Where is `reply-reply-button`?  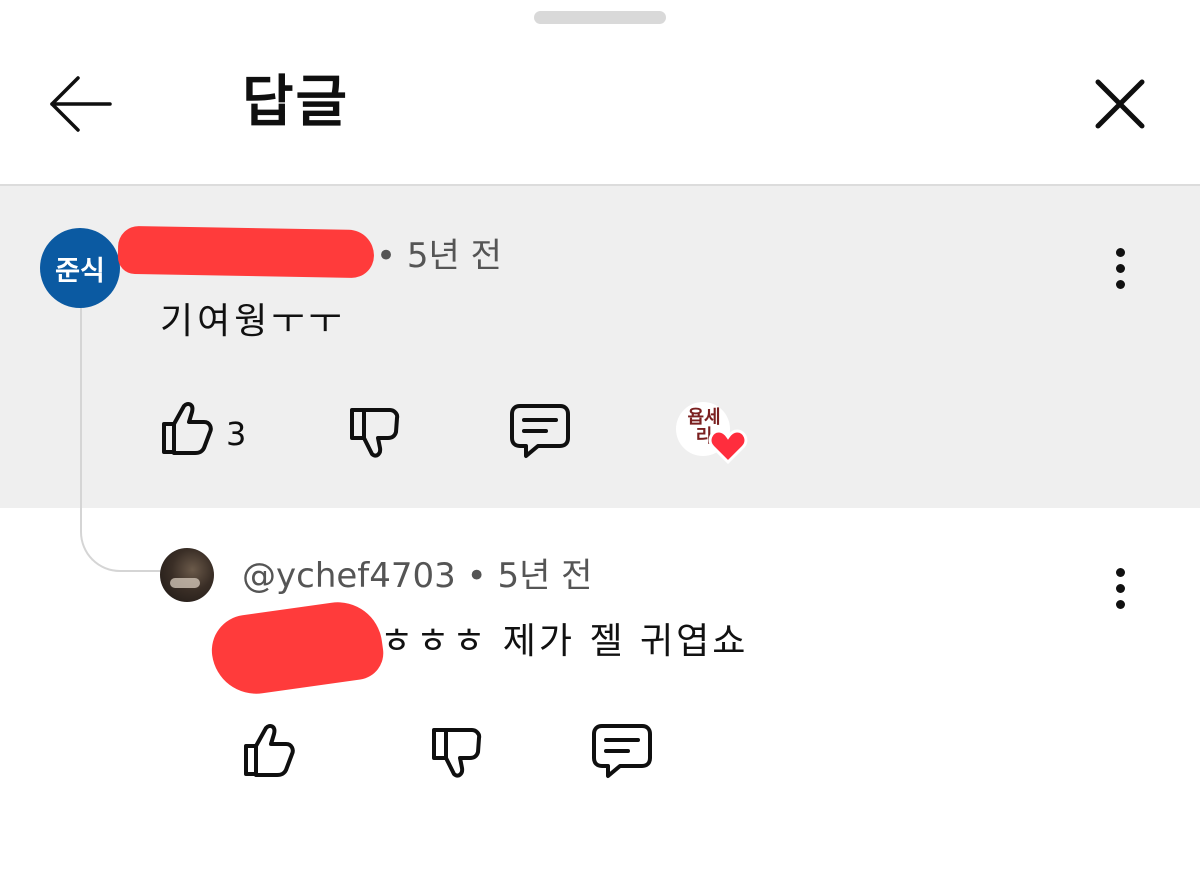 reply-reply-button is located at coordinates (622, 754).